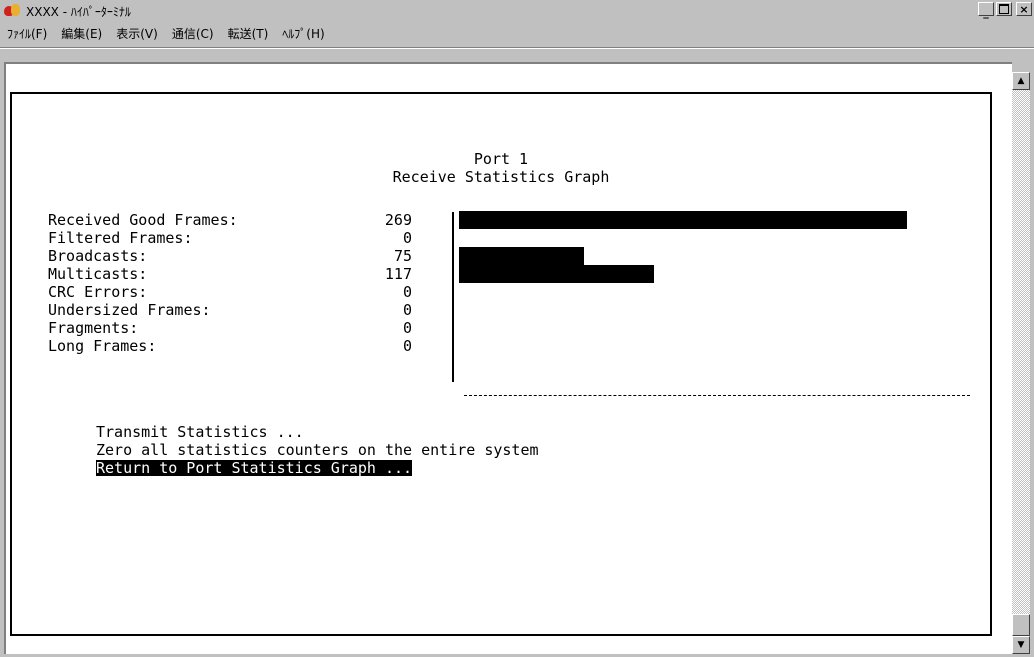 This screenshot has width=1034, height=657. I want to click on close-icon: ×, so click(1024, 9).